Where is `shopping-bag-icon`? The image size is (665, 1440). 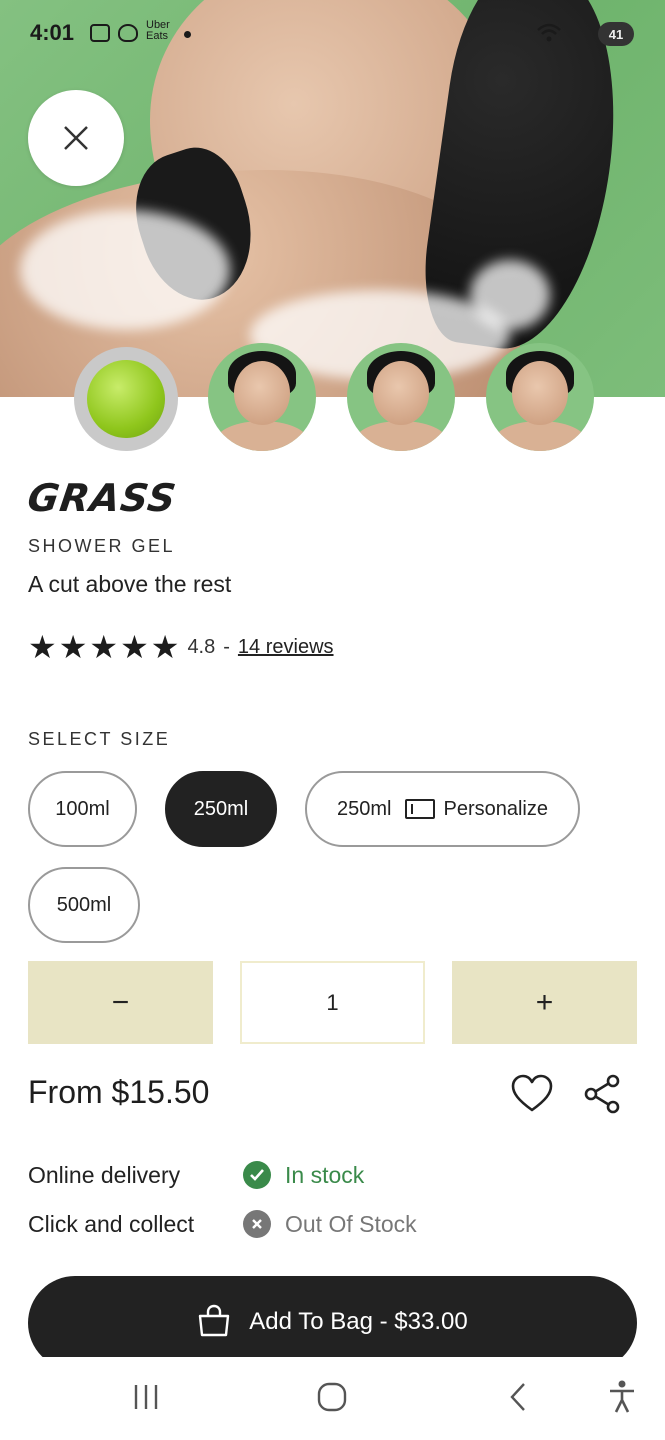 shopping-bag-icon is located at coordinates (214, 1320).